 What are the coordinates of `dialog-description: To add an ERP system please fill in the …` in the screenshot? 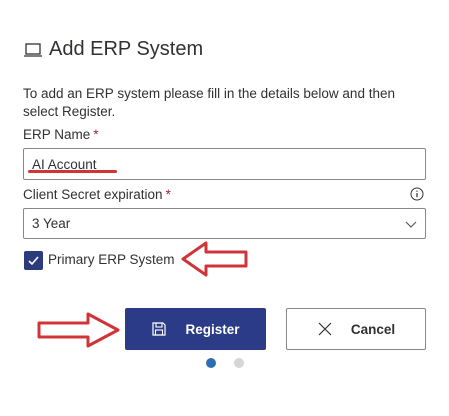 It's located at (209, 102).